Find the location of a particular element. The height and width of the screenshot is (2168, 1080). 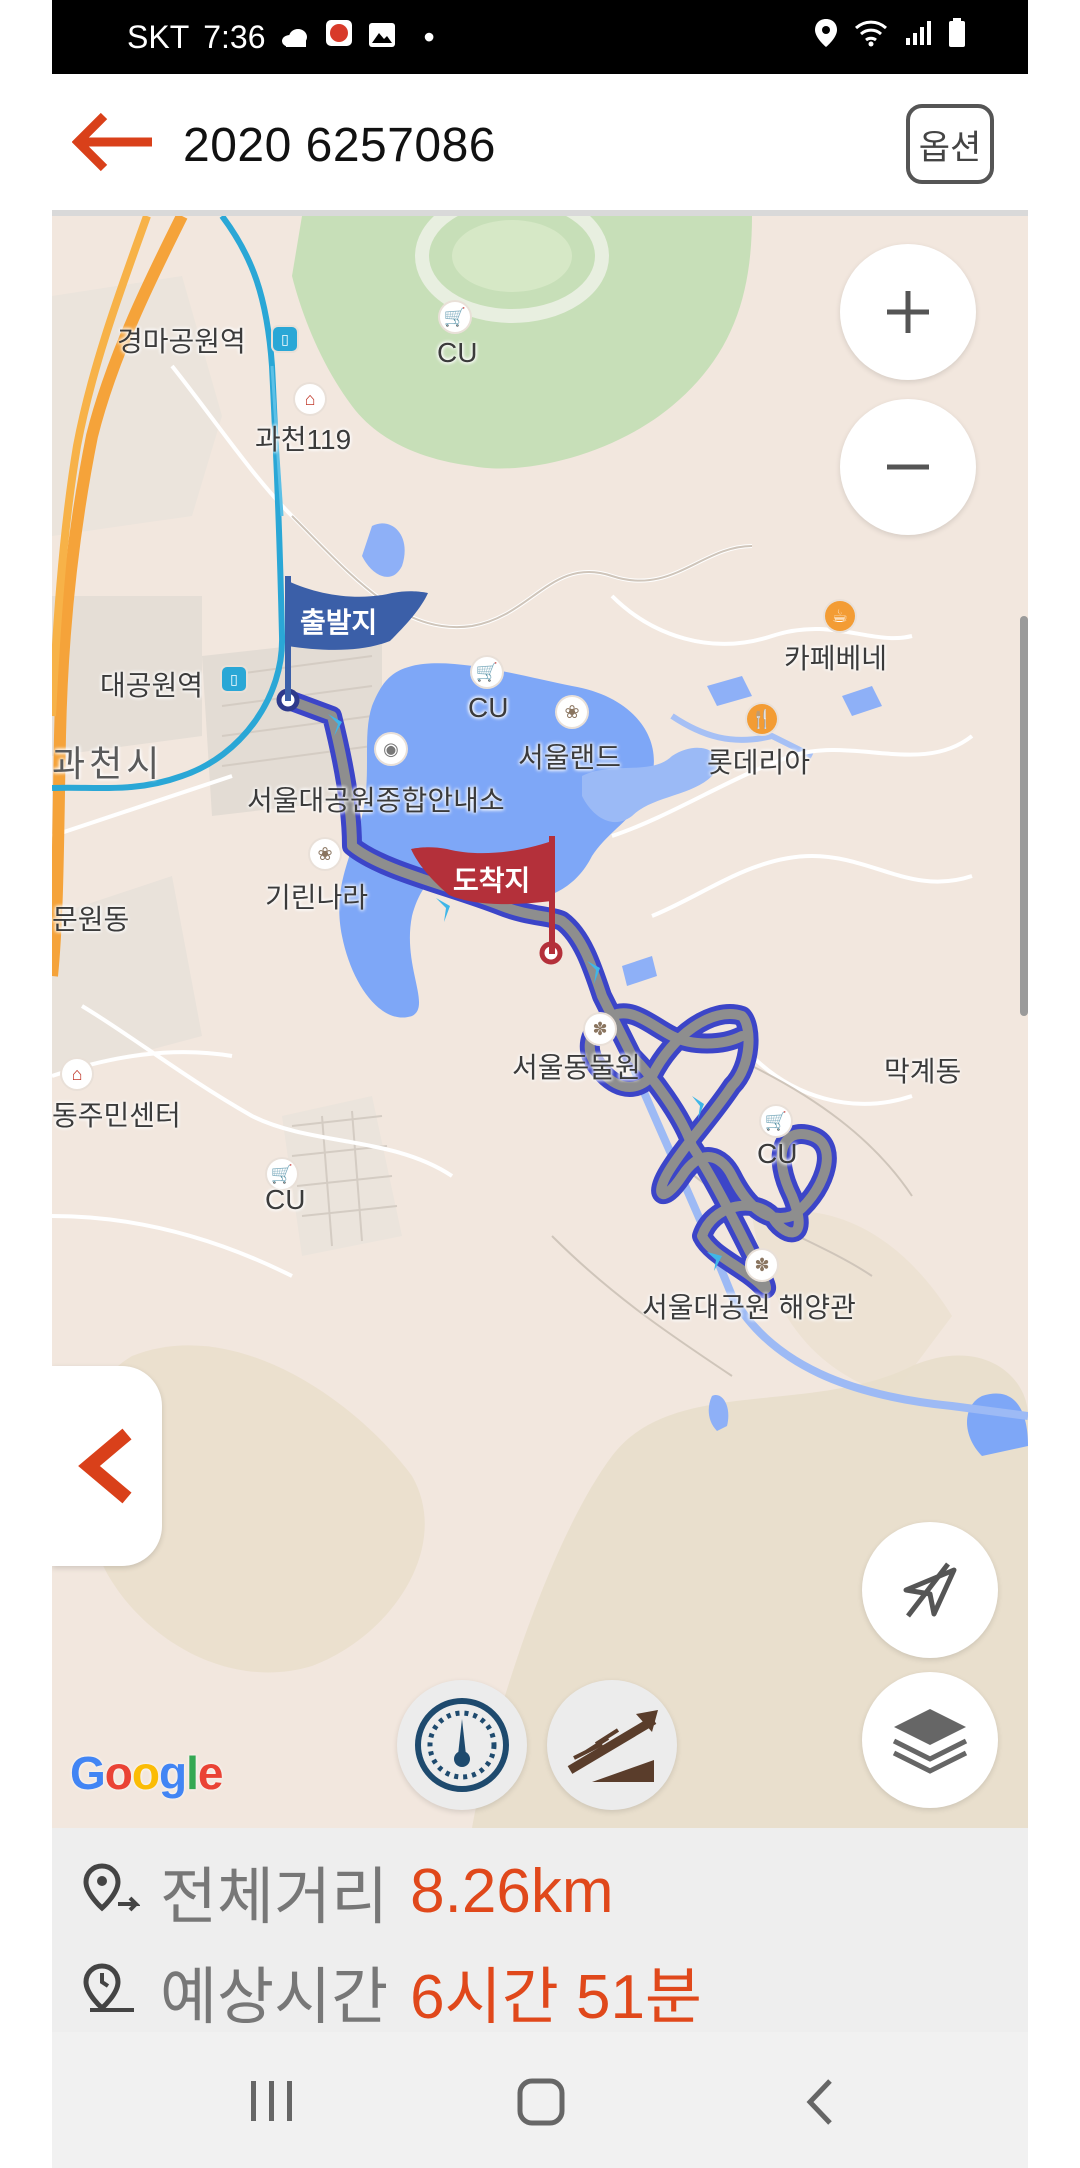

zoom-out-button is located at coordinates (908, 467).